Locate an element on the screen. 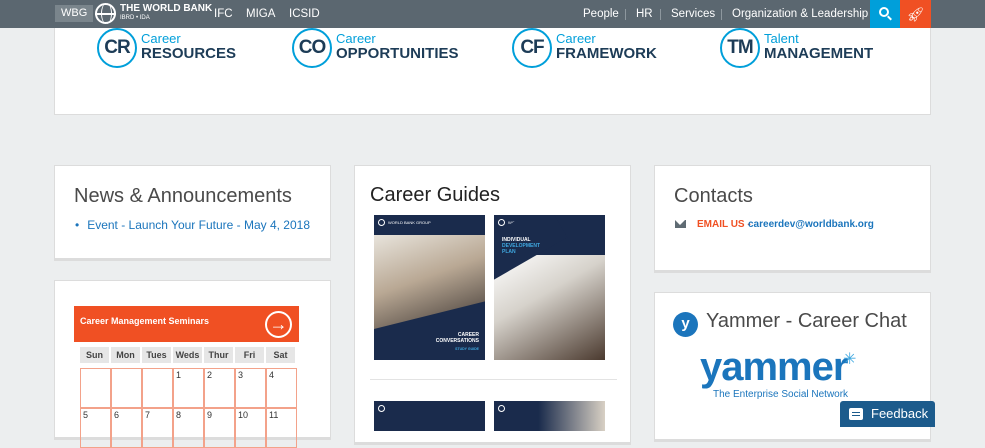 The image size is (985, 448). weekday-label: Thur is located at coordinates (218, 355).